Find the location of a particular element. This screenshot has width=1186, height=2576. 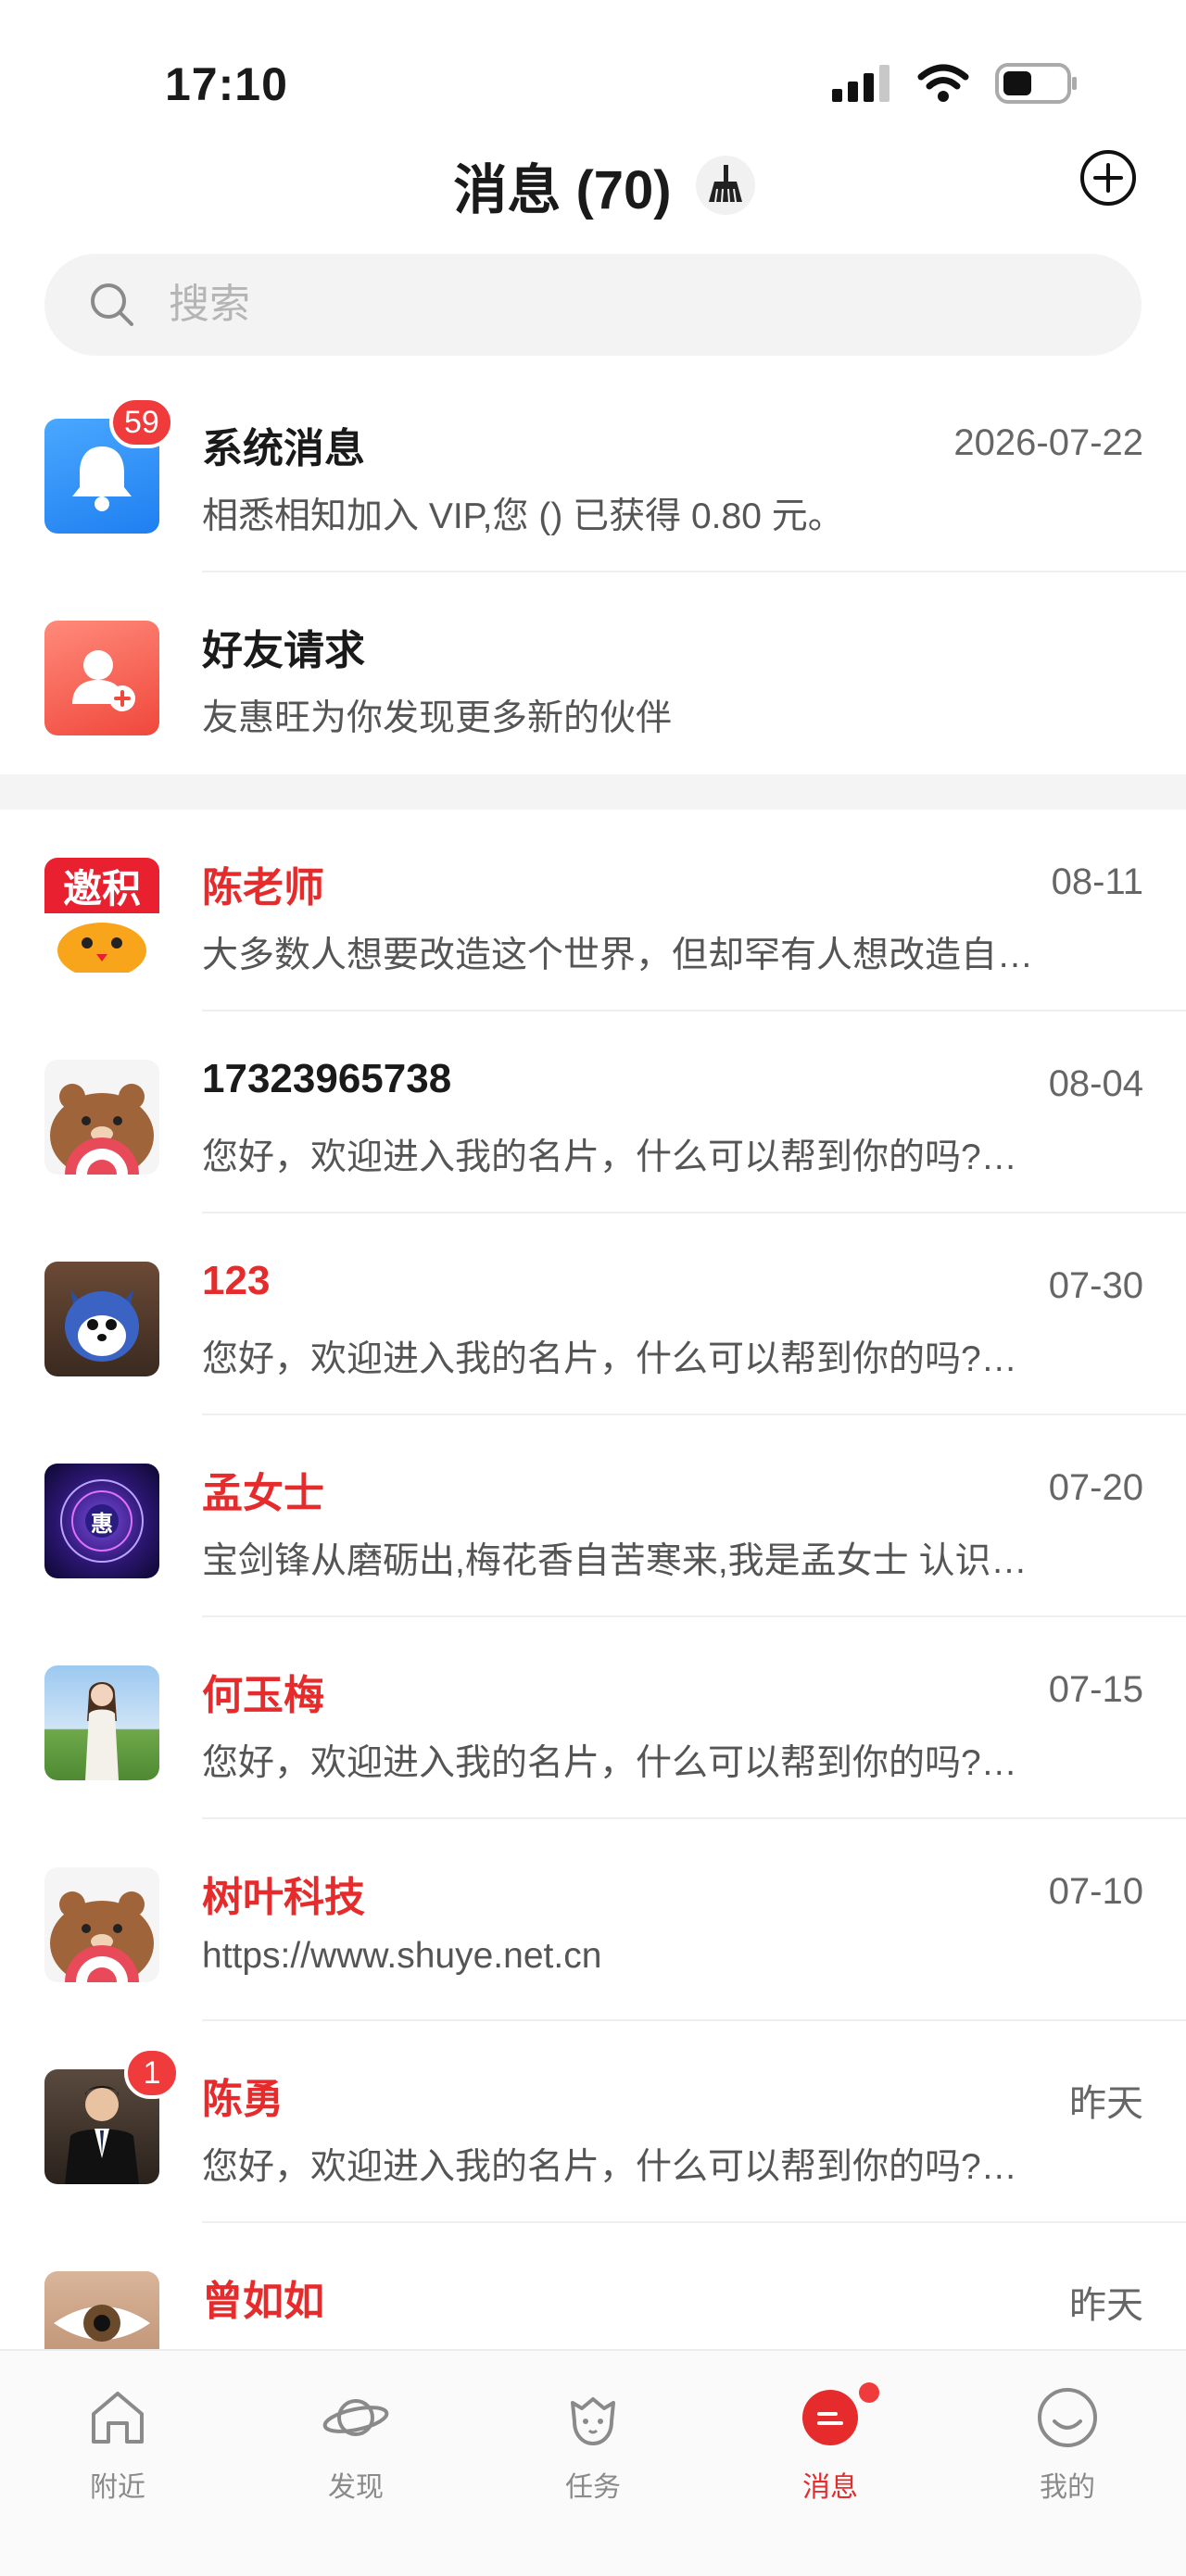

globe-avatar: 惠 is located at coordinates (101, 1521).